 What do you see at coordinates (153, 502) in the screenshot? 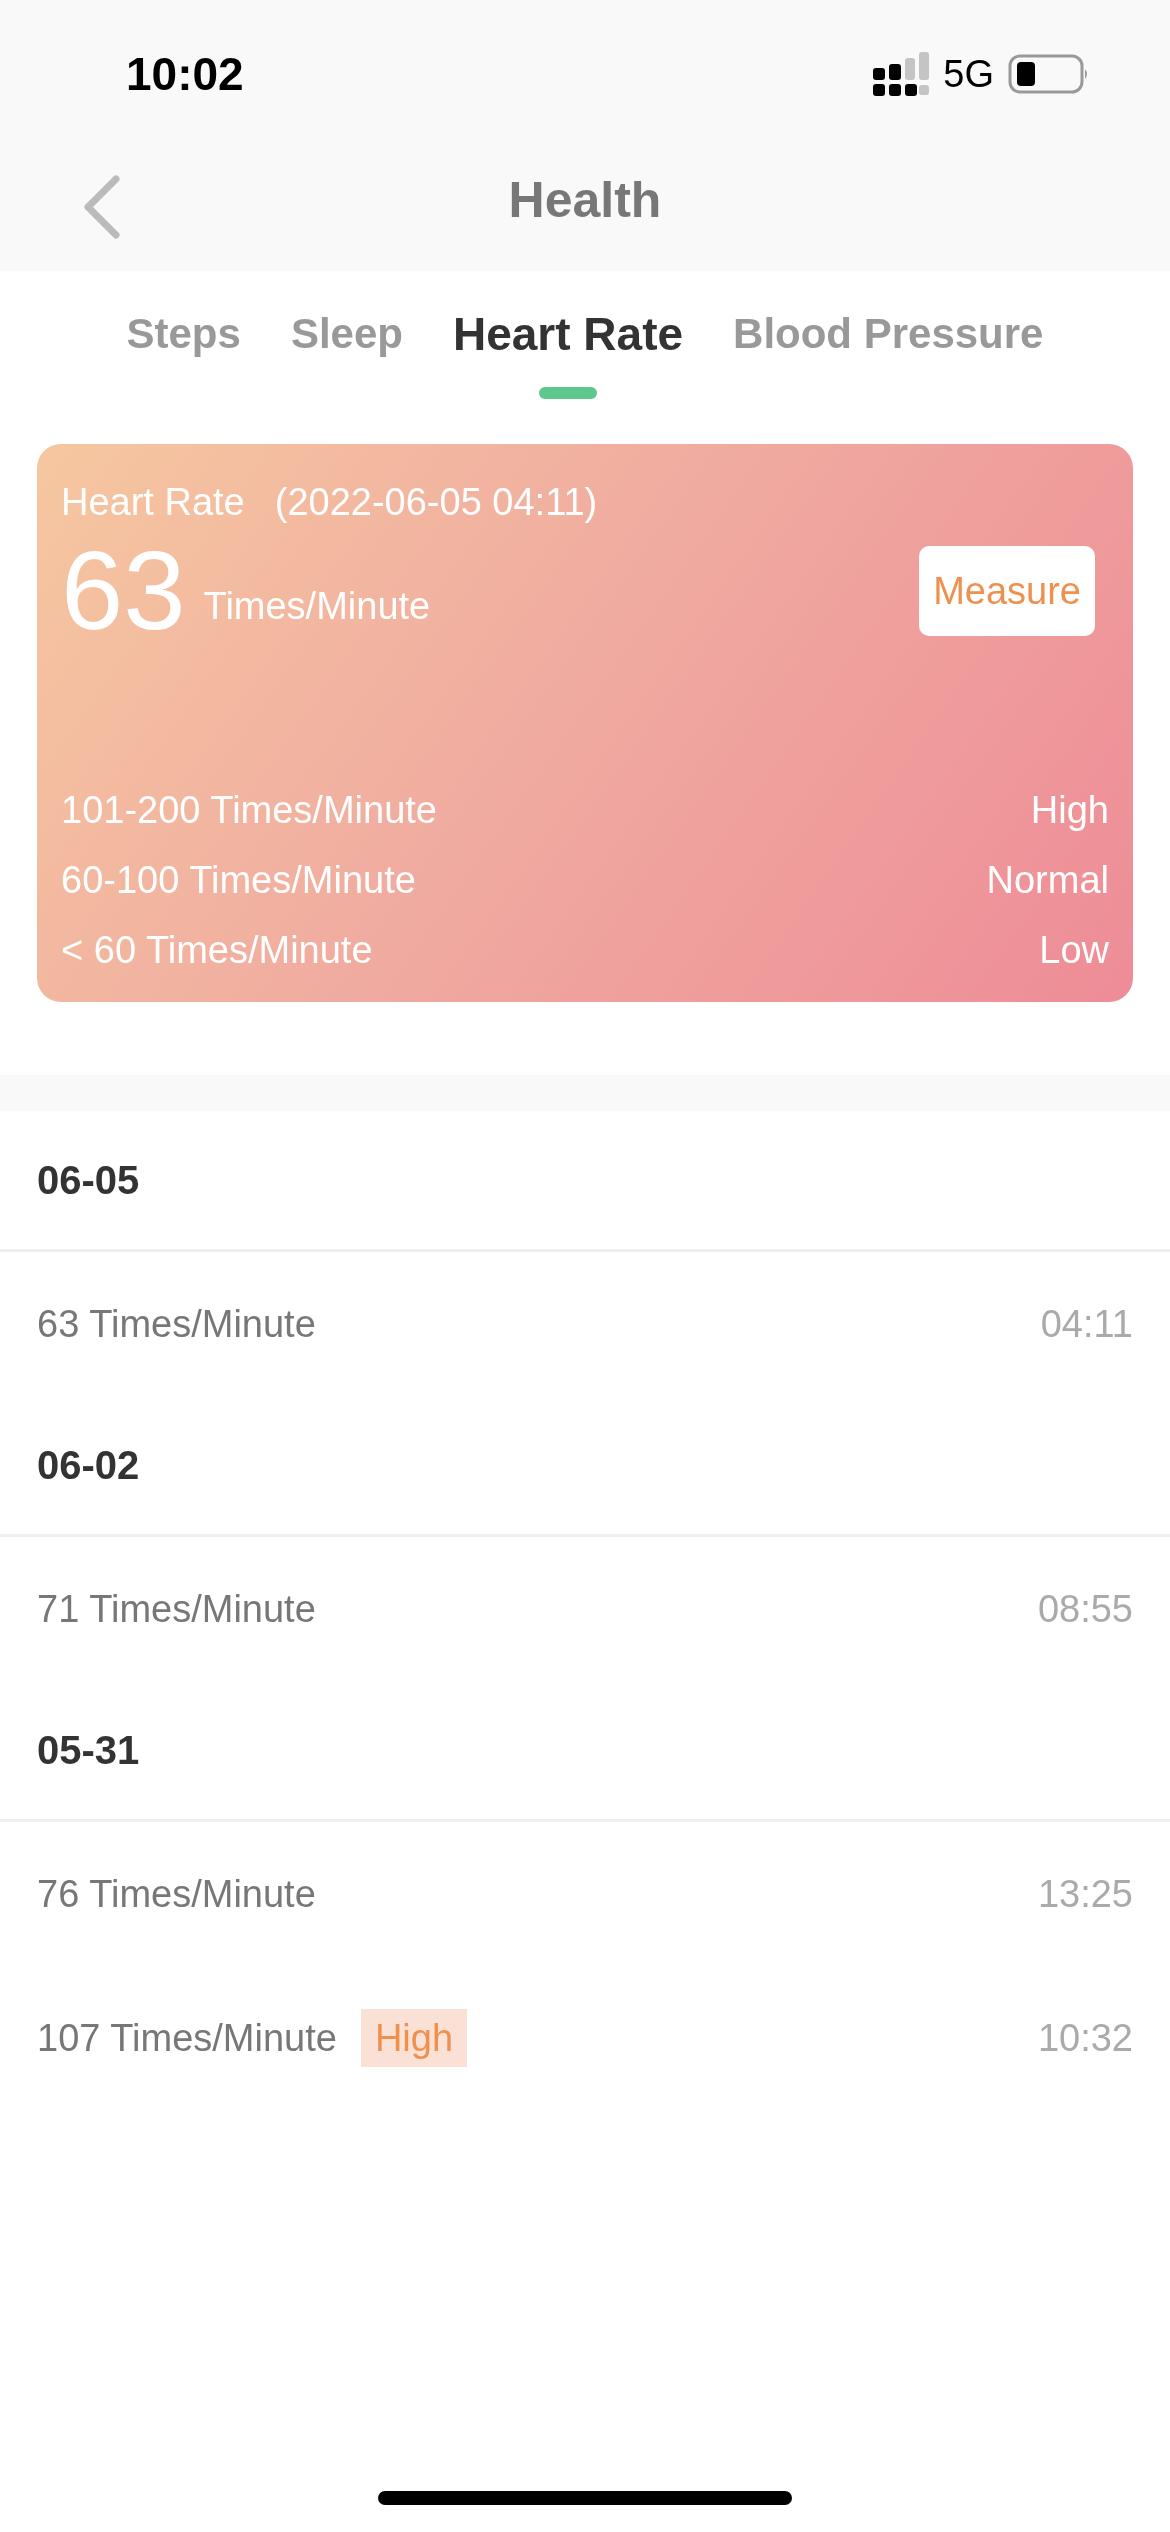
I see `card-title: Heart Rate` at bounding box center [153, 502].